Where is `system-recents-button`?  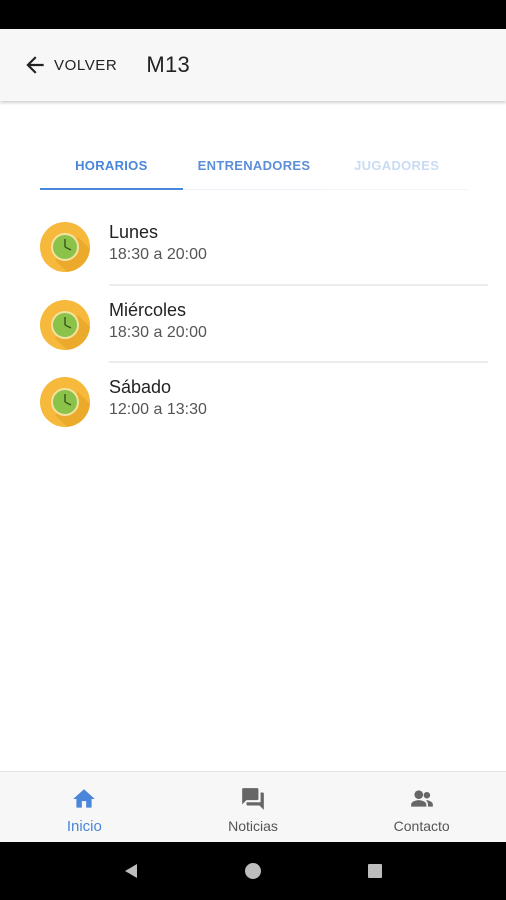
system-recents-button is located at coordinates (375, 871).